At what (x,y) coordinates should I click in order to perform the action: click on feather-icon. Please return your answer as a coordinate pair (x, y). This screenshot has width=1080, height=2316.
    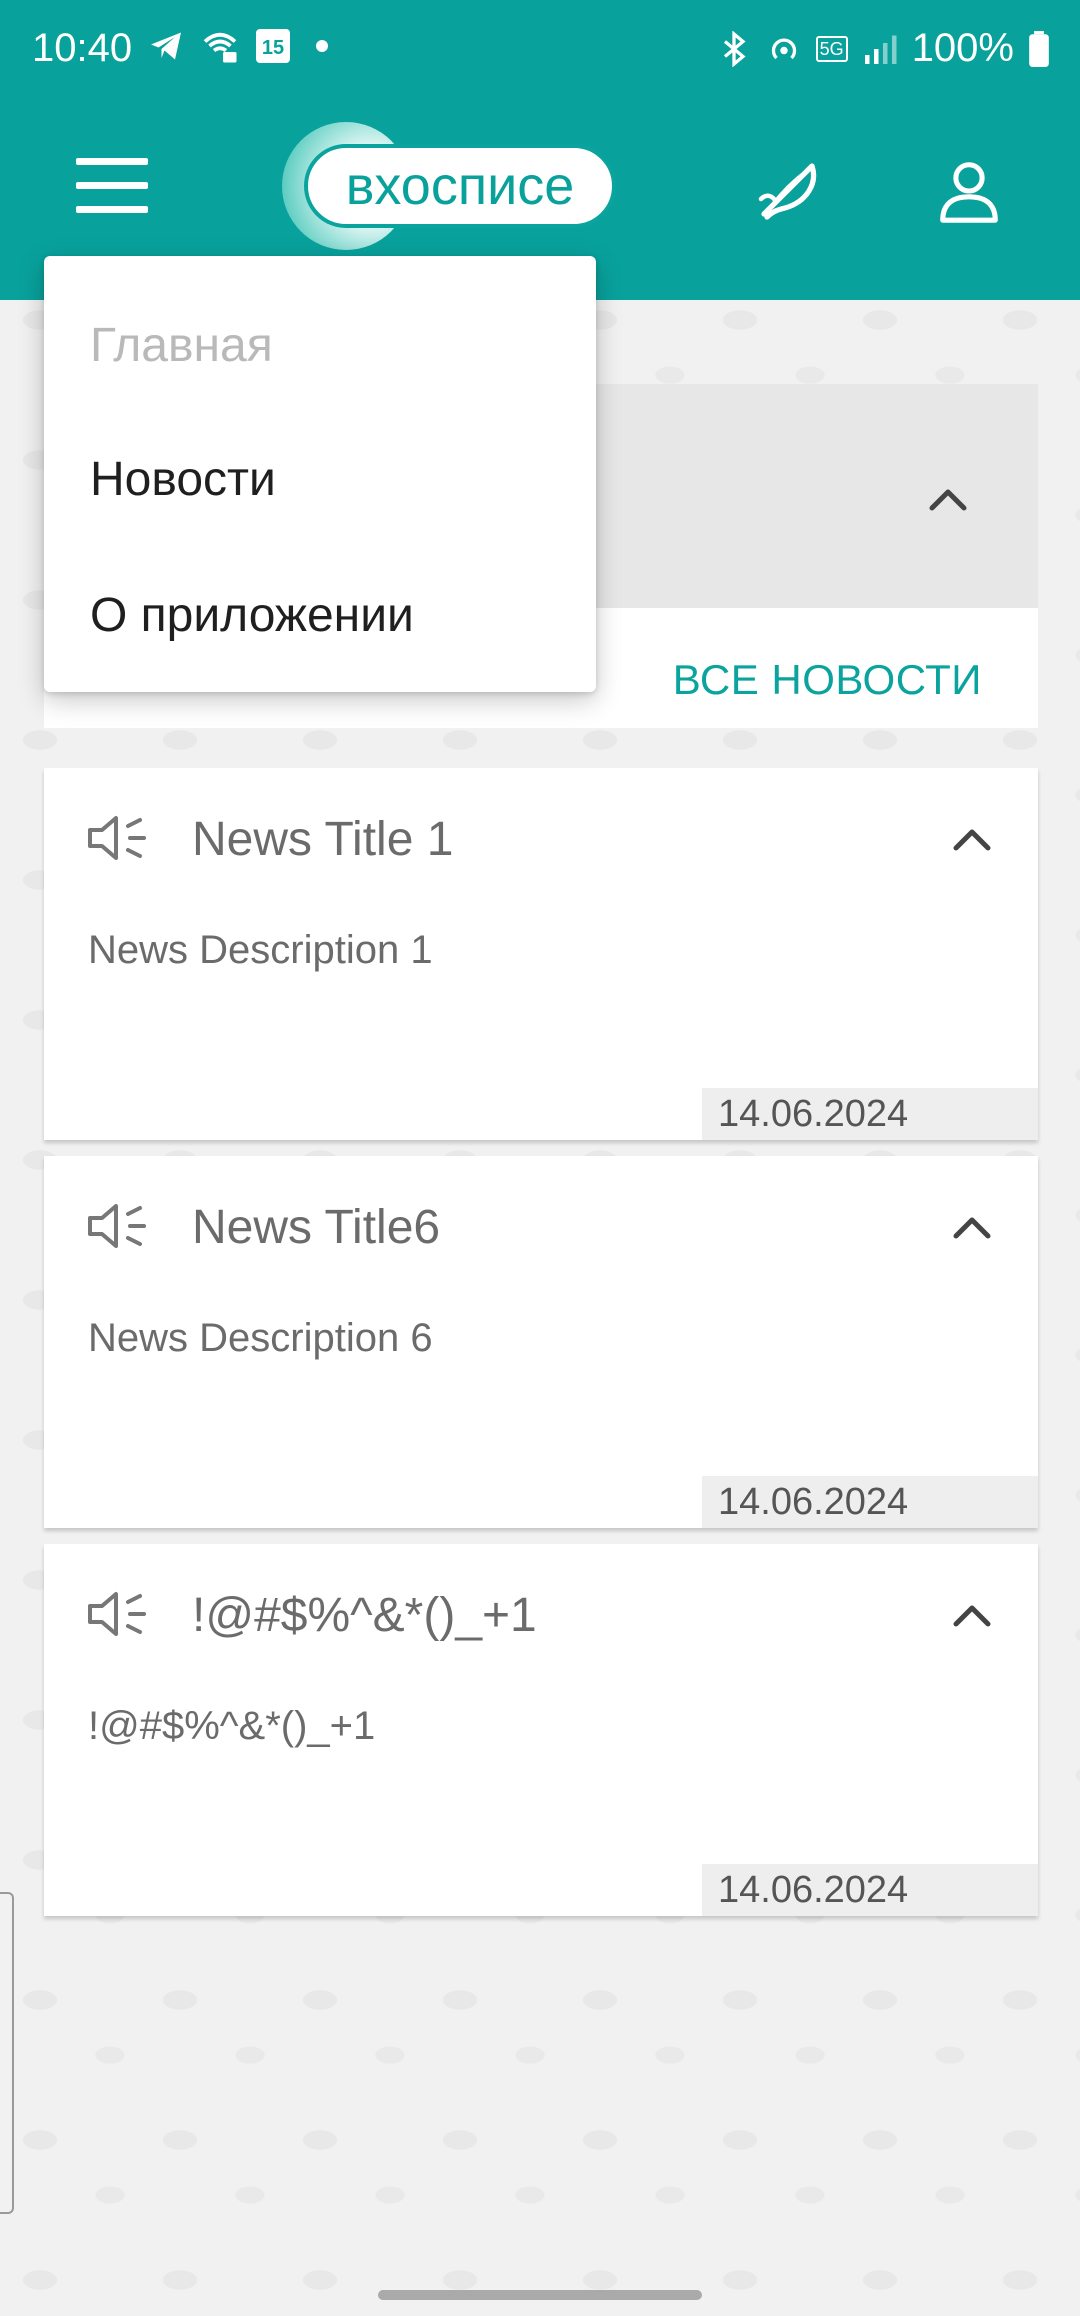
    Looking at the image, I should click on (788, 190).